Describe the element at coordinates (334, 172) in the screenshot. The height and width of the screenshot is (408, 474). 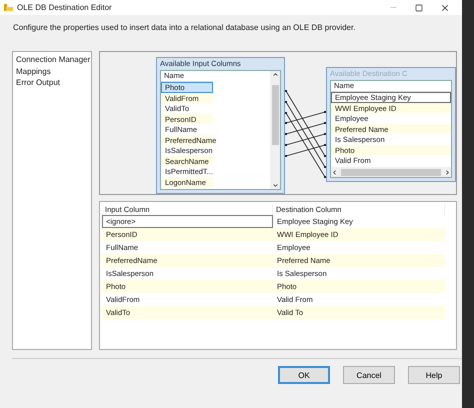
I see `scroll-left-icon` at that location.